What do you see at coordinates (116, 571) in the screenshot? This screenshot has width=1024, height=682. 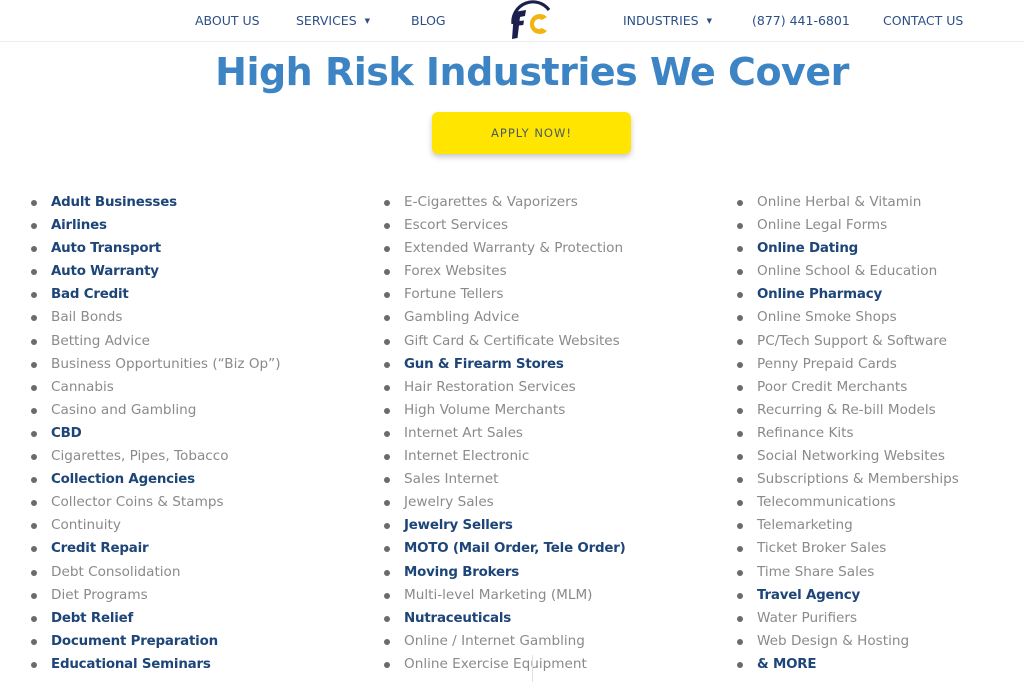 I see `industry-label: Debt Consolidation` at bounding box center [116, 571].